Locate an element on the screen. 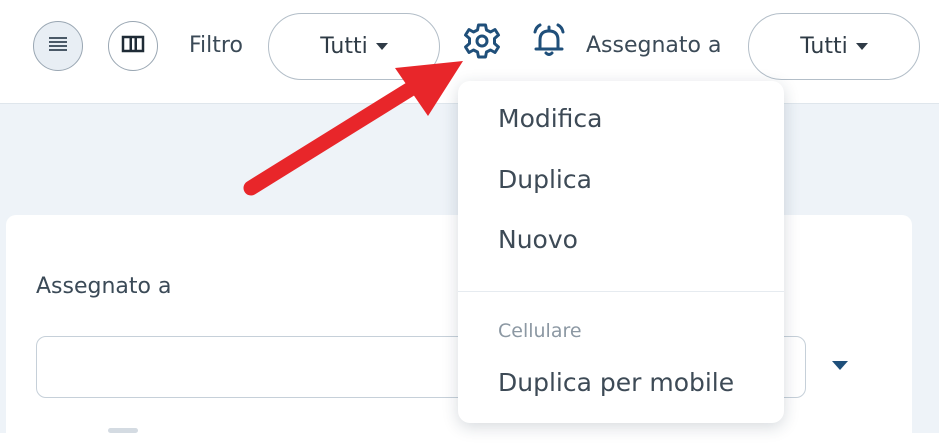  assigned-to-field-label: Assegnato a is located at coordinates (104, 286).